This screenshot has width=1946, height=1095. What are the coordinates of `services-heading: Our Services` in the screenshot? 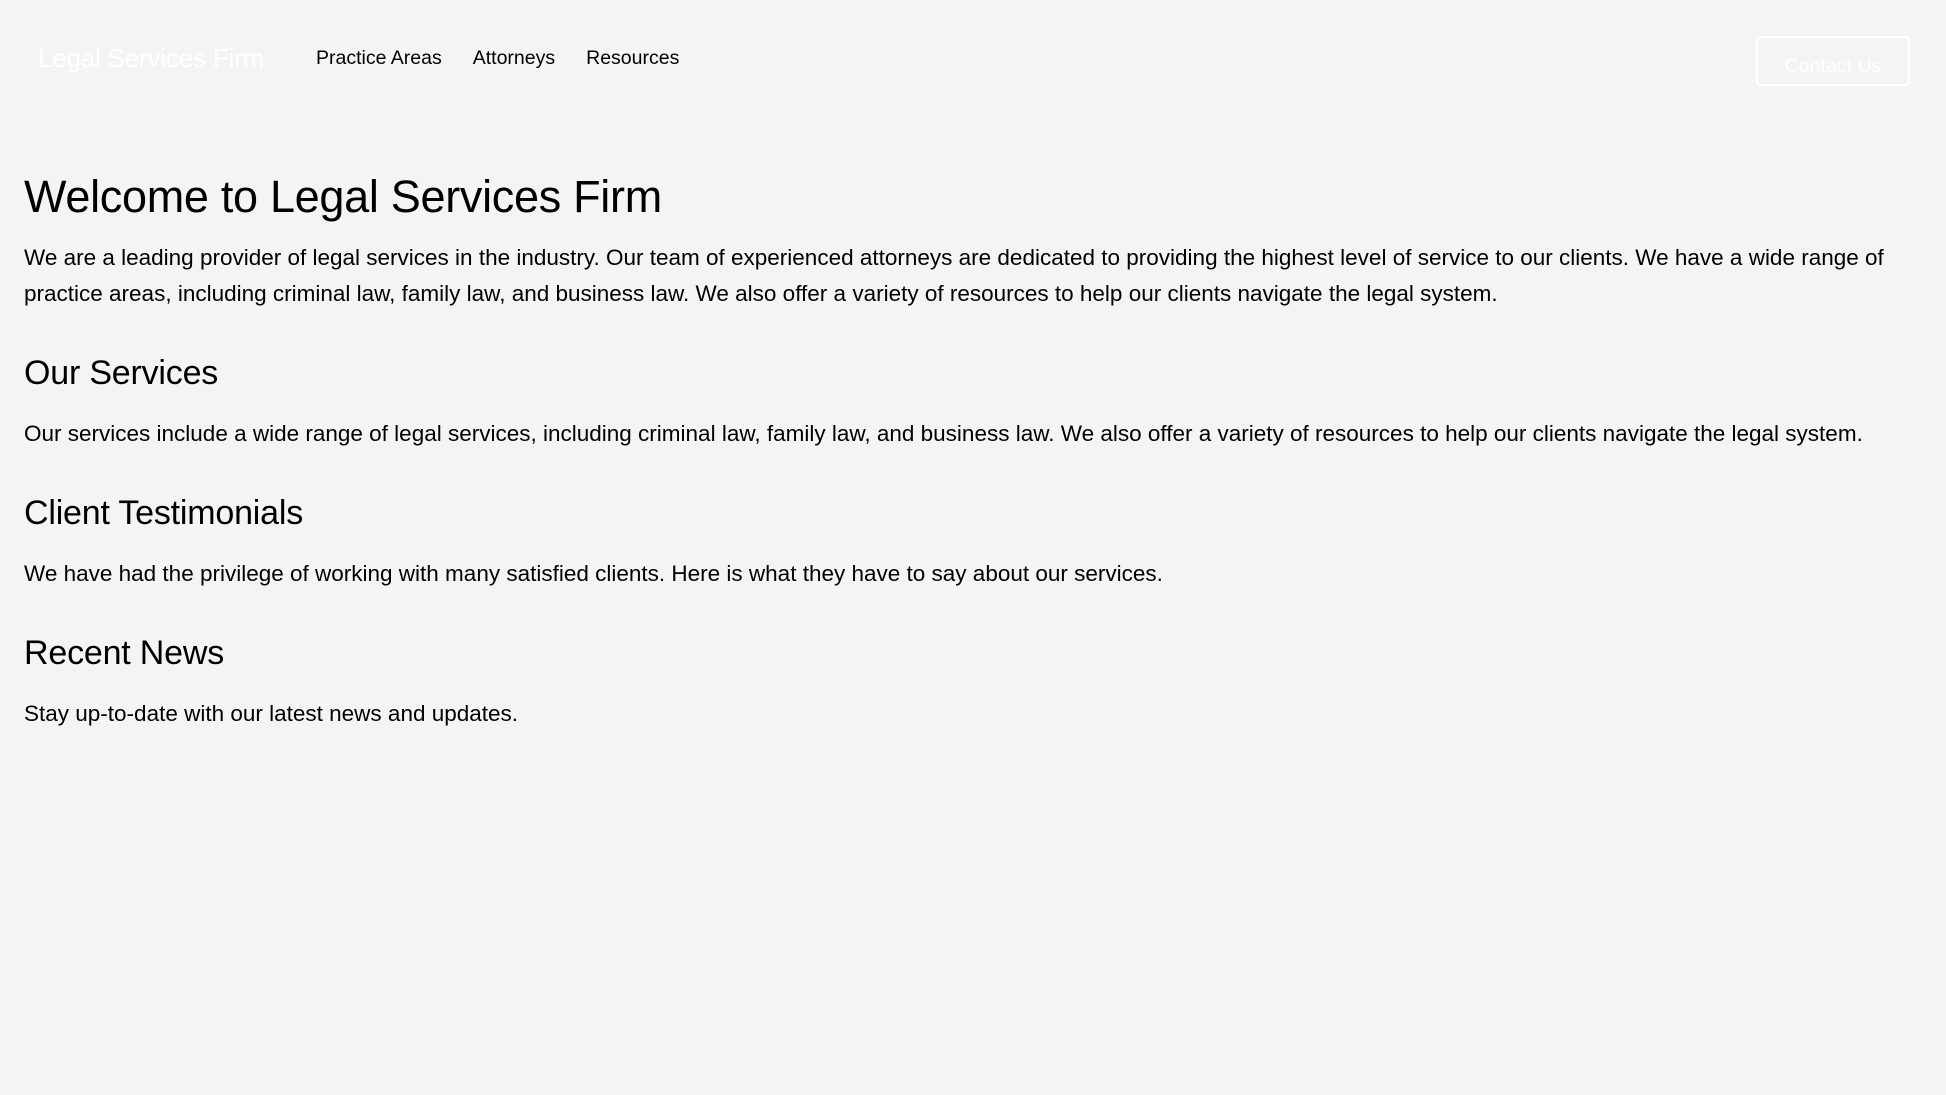 It's located at (121, 373).